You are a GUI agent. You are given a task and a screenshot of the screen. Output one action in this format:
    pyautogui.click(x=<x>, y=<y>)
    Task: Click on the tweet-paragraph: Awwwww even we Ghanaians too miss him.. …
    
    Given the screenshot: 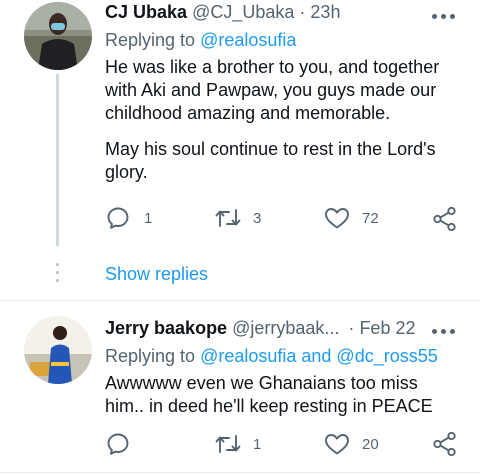 What is the action you would take?
    pyautogui.click(x=269, y=394)
    